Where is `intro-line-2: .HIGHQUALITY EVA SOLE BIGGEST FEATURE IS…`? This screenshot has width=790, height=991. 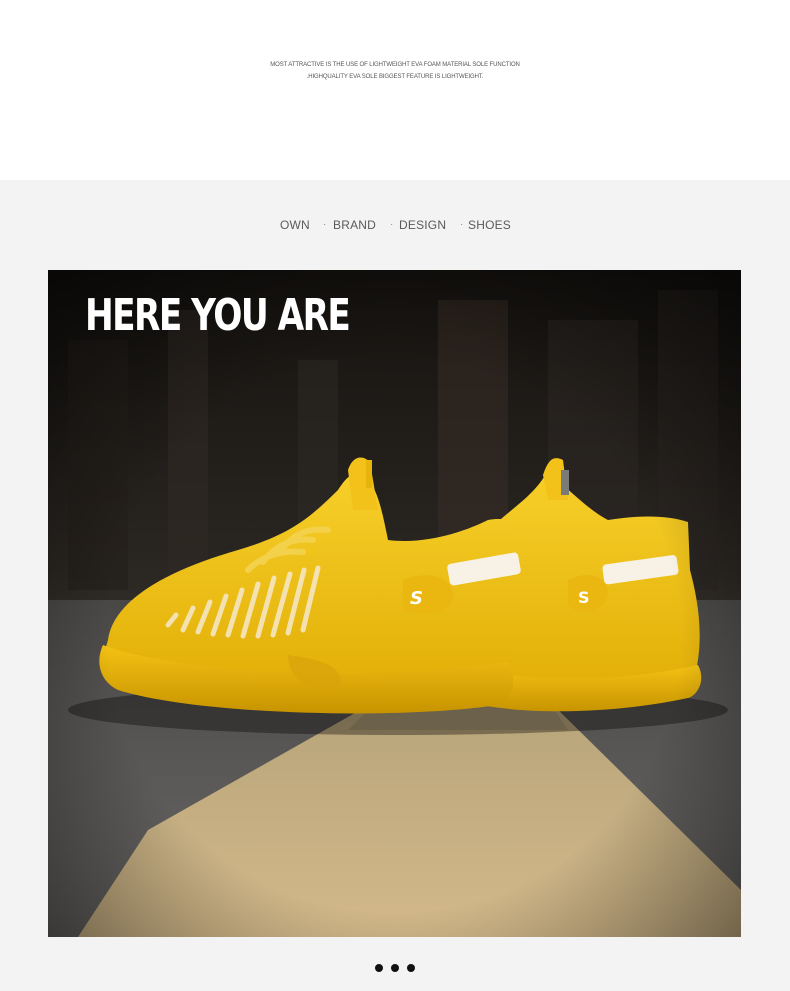 intro-line-2: .HIGHQUALITY EVA SOLE BIGGEST FEATURE IS… is located at coordinates (395, 77).